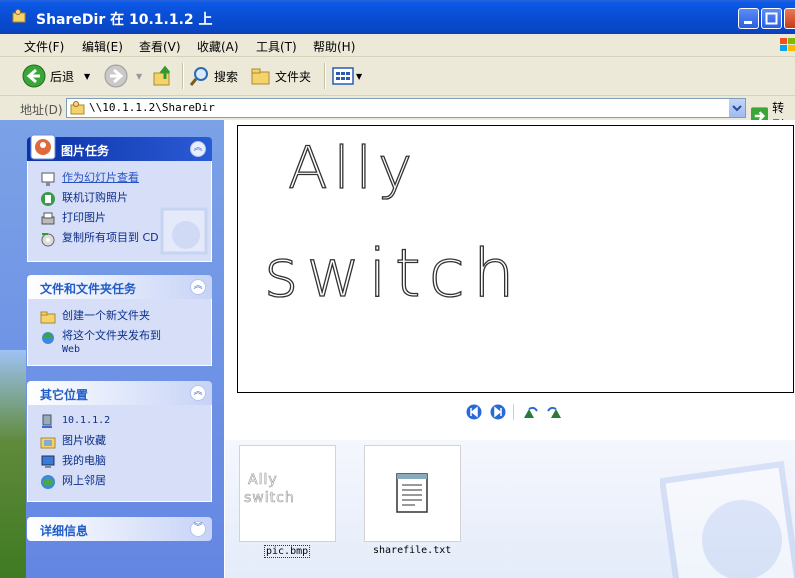  I want to click on search-button: 搜索, so click(214, 76).